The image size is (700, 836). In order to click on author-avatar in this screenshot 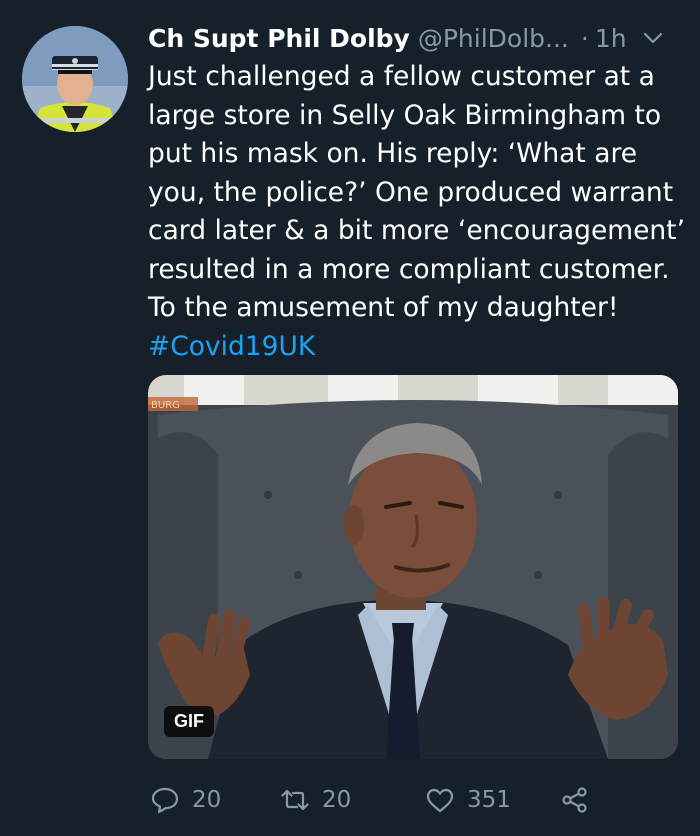, I will do `click(75, 79)`.